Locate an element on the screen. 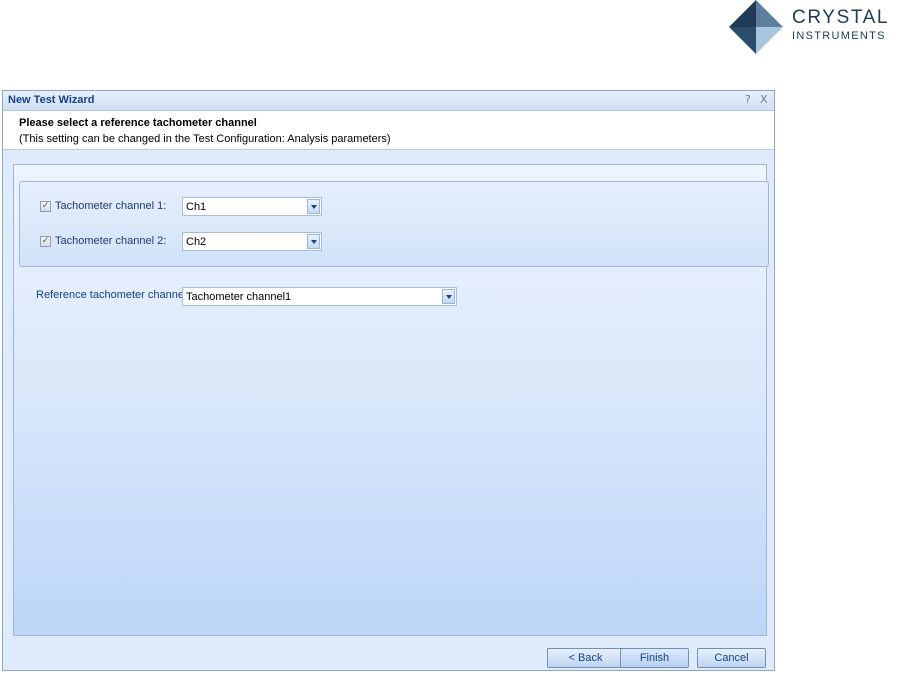  logo-text-instruments: INSTRUMENTS is located at coordinates (839, 36).